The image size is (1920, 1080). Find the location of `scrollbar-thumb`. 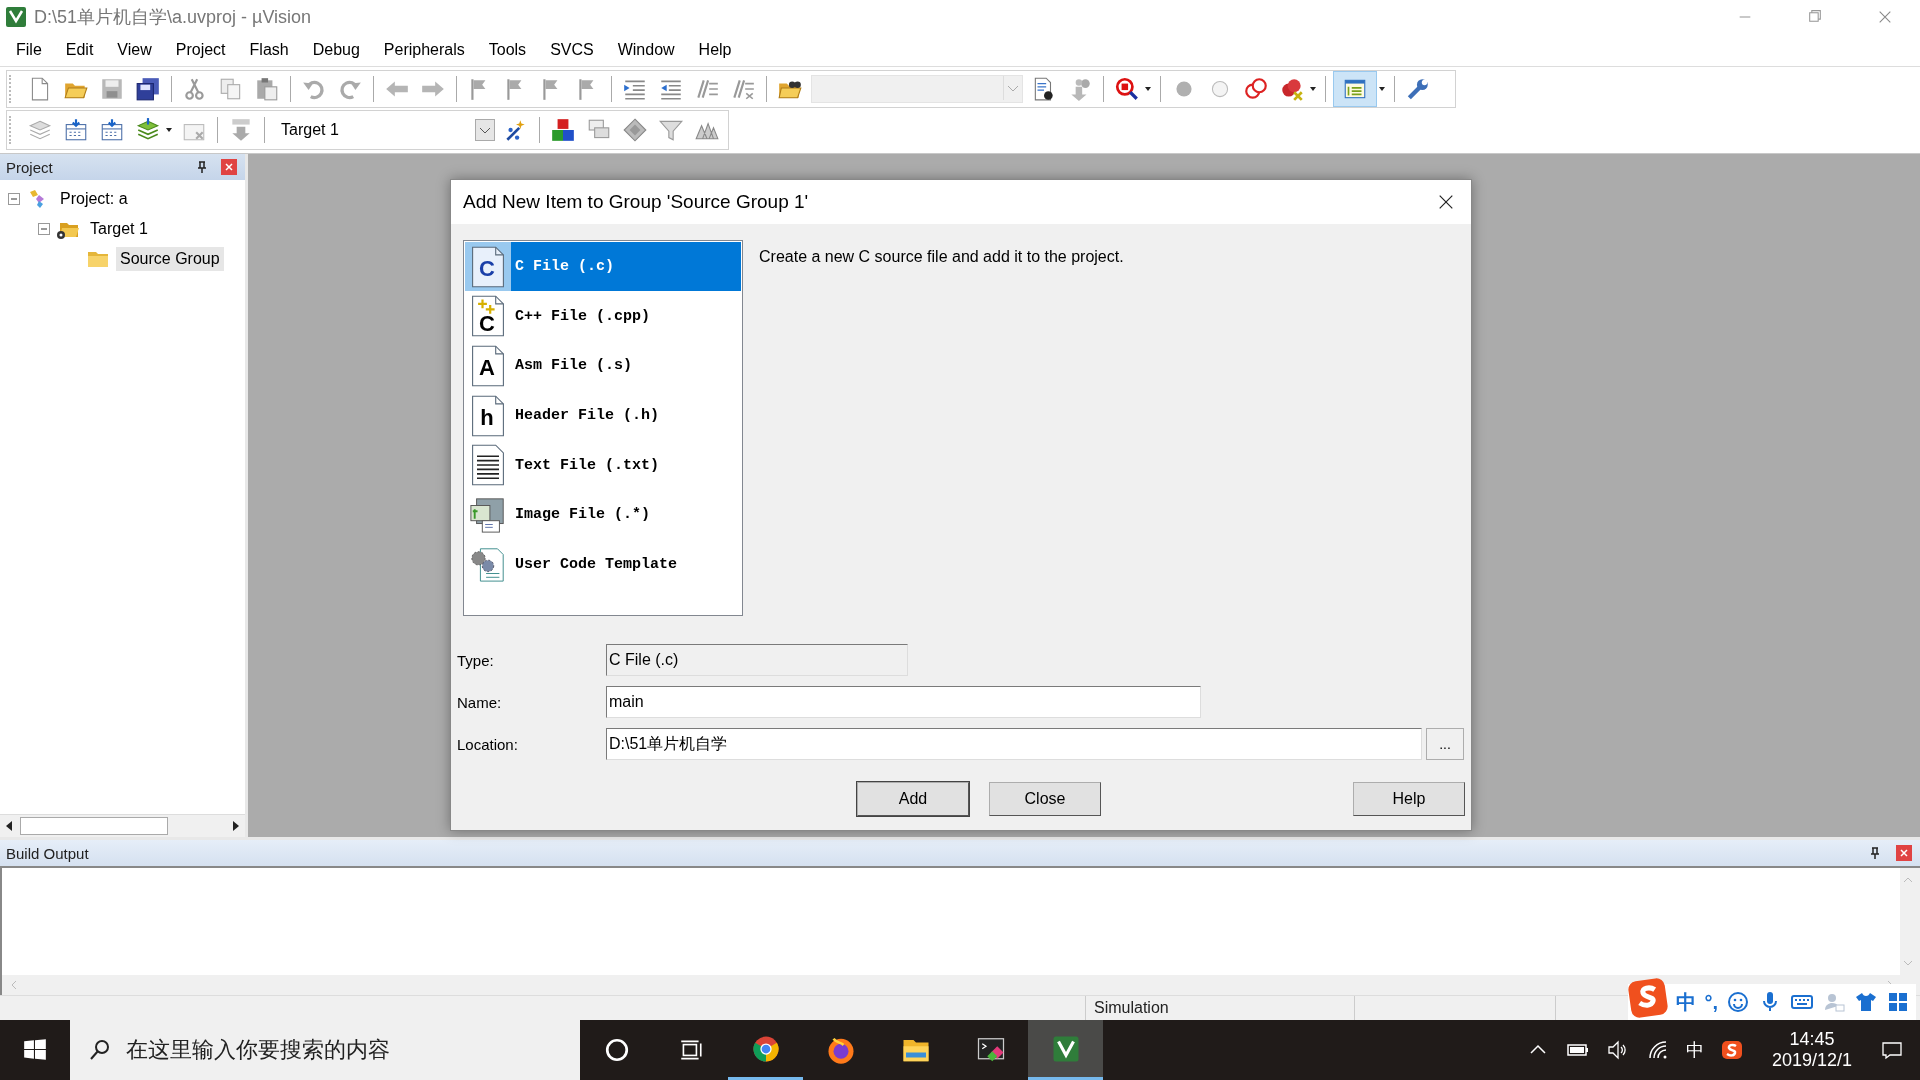

scrollbar-thumb is located at coordinates (94, 826).